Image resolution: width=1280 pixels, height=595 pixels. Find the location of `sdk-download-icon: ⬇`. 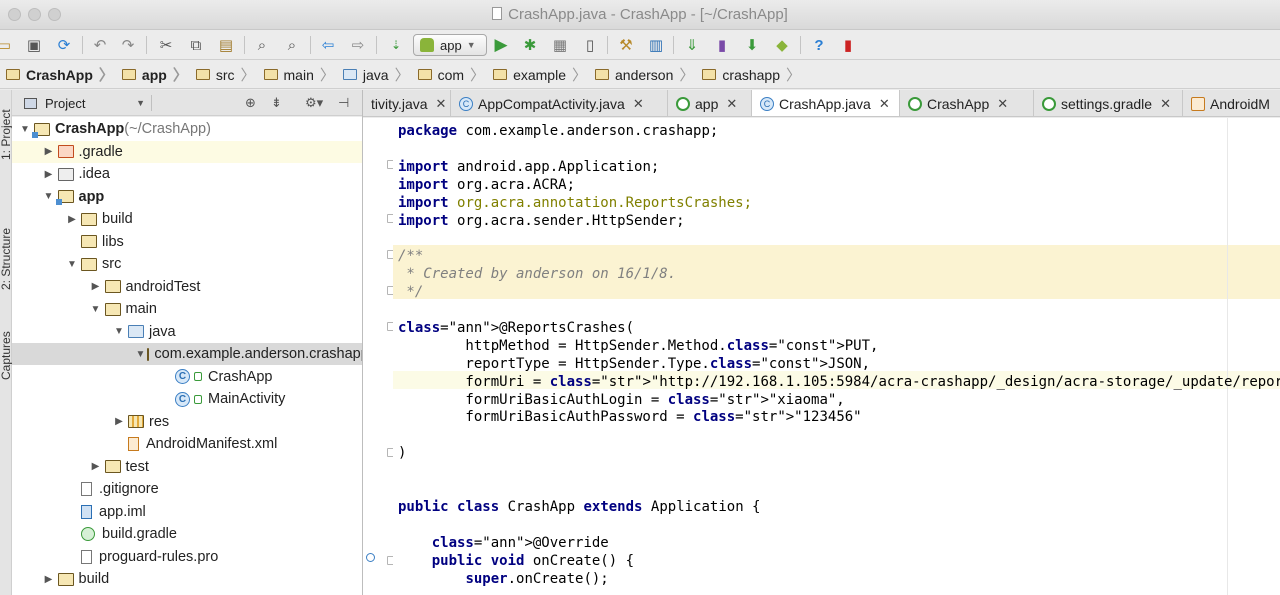

sdk-download-icon: ⬇ is located at coordinates (752, 45).